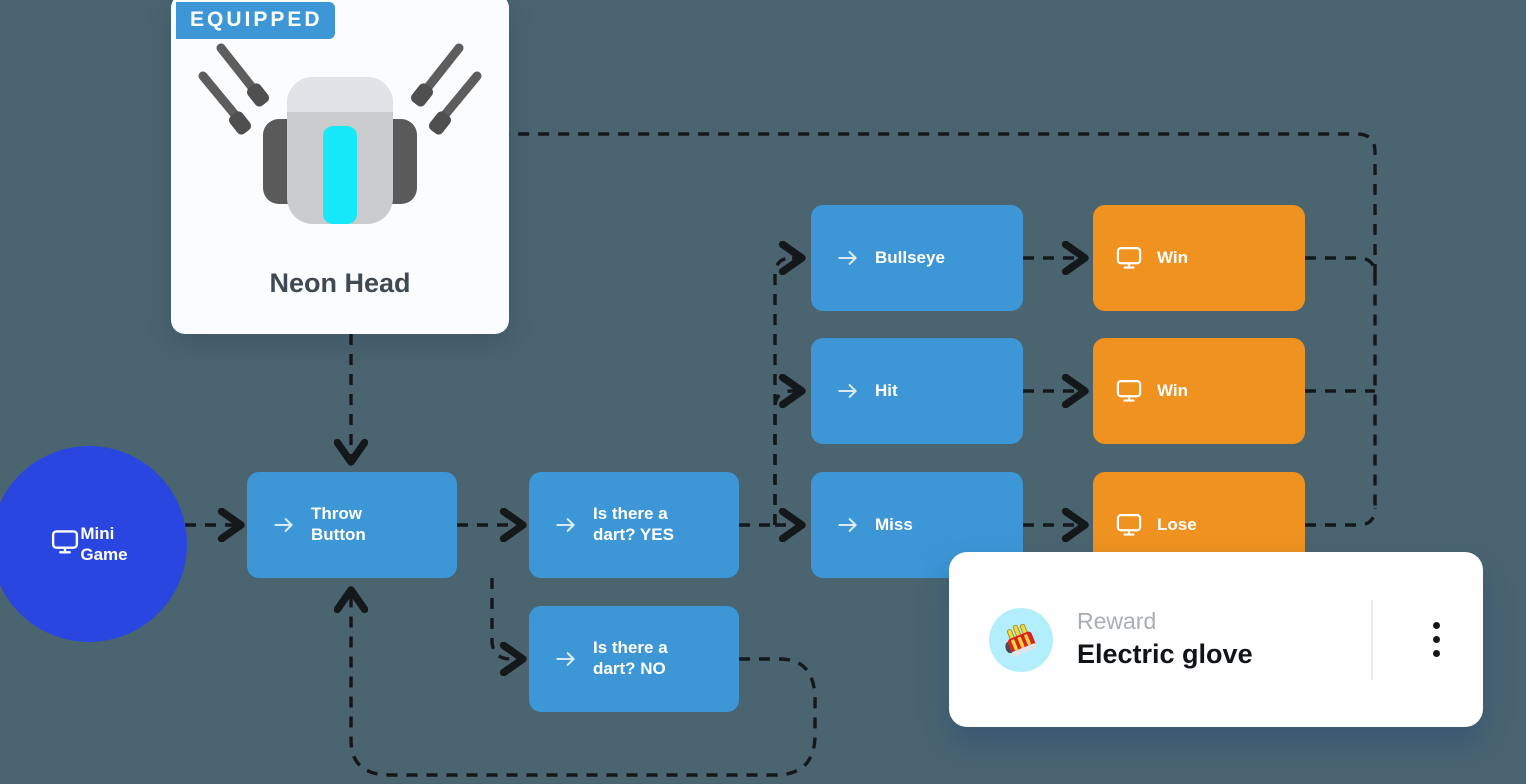  What do you see at coordinates (1117, 620) in the screenshot?
I see `reward-label: Reward` at bounding box center [1117, 620].